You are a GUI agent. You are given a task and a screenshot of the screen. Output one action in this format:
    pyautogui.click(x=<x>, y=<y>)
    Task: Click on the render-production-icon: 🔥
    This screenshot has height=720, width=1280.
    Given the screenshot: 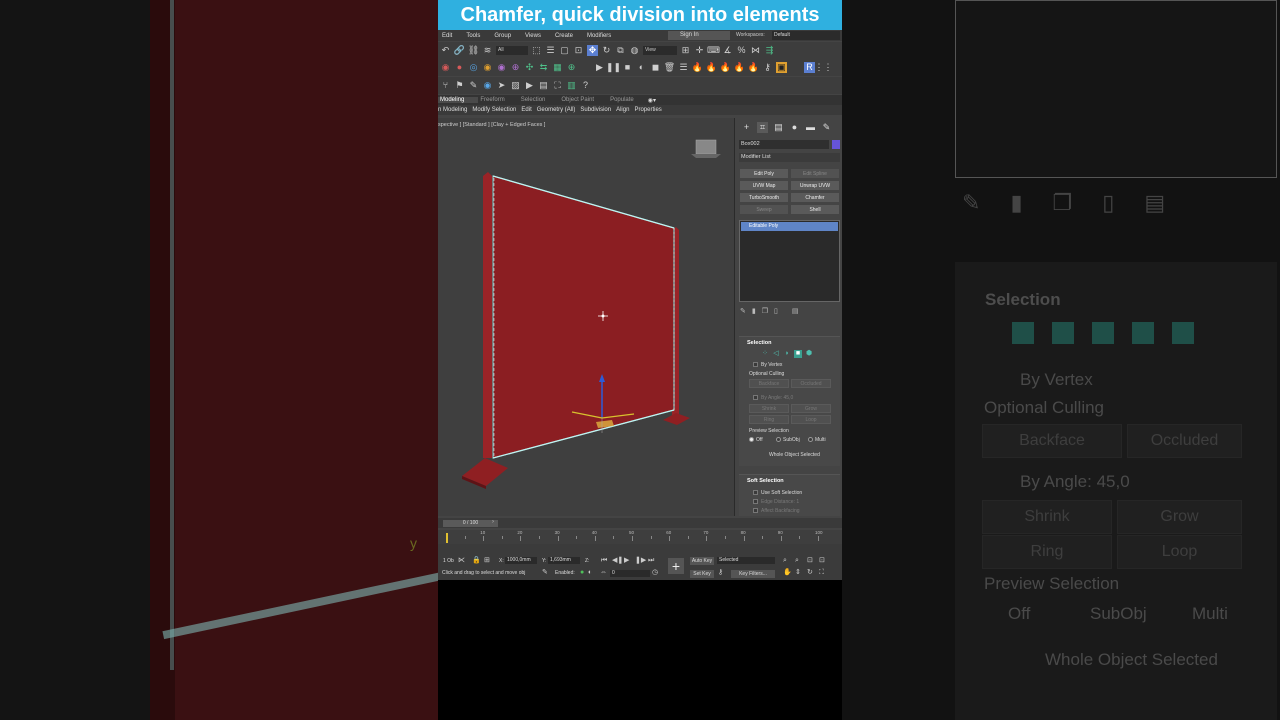 What is the action you would take?
    pyautogui.click(x=753, y=67)
    